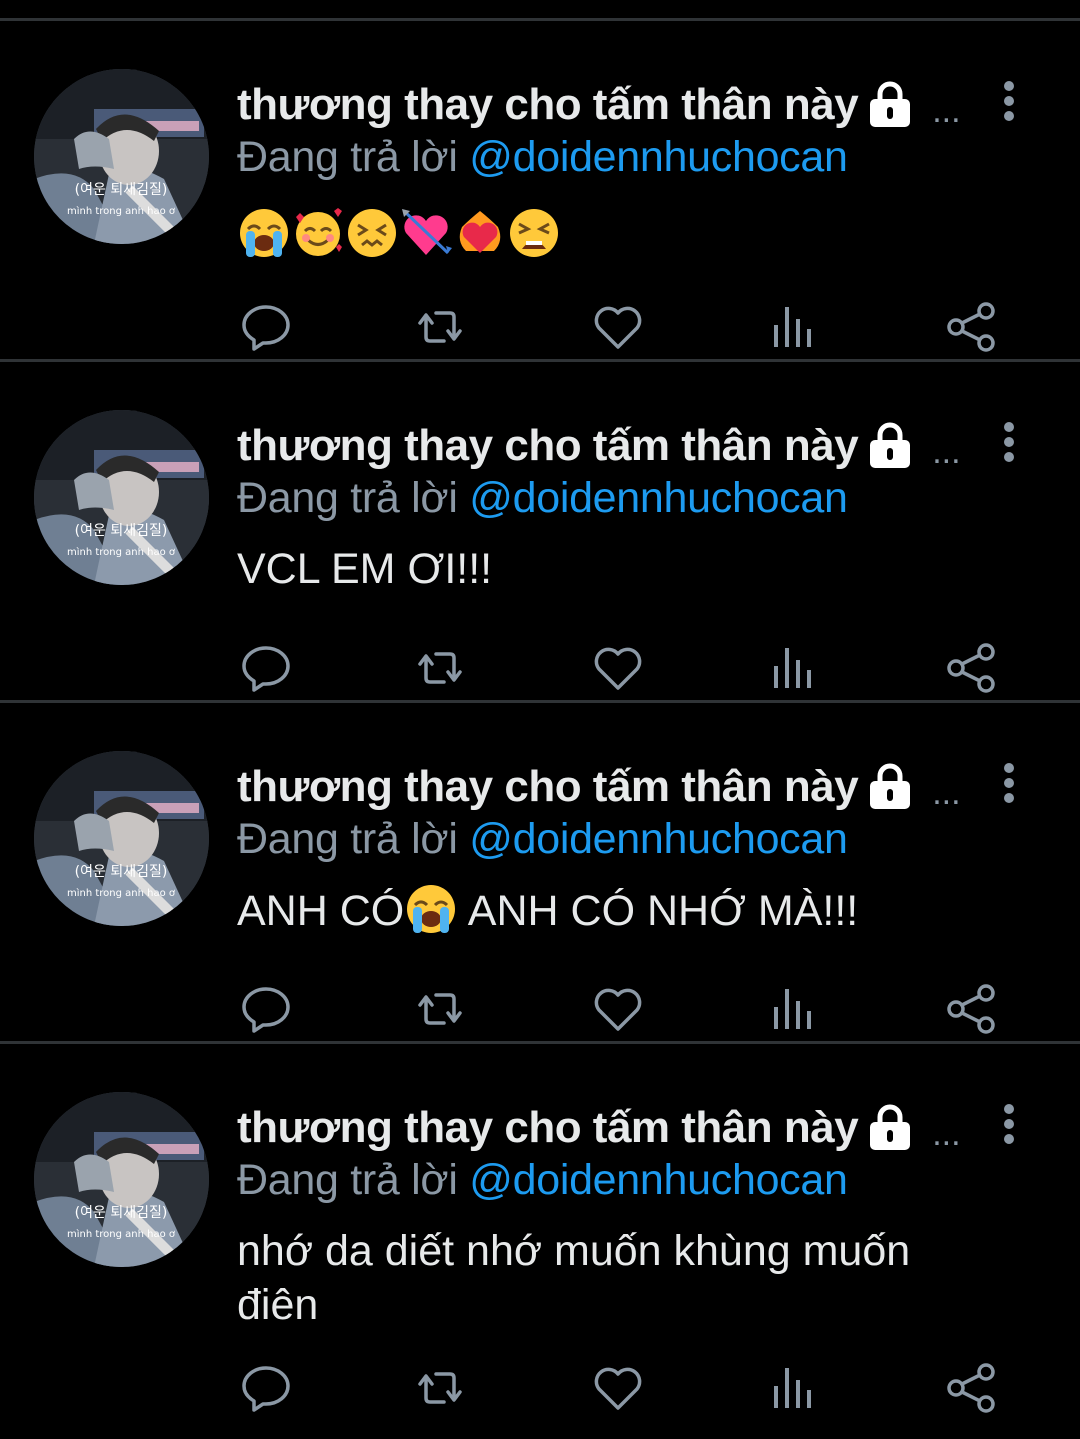  Describe the element at coordinates (427, 232) in the screenshot. I see `heart-with-arrow-icon` at that location.